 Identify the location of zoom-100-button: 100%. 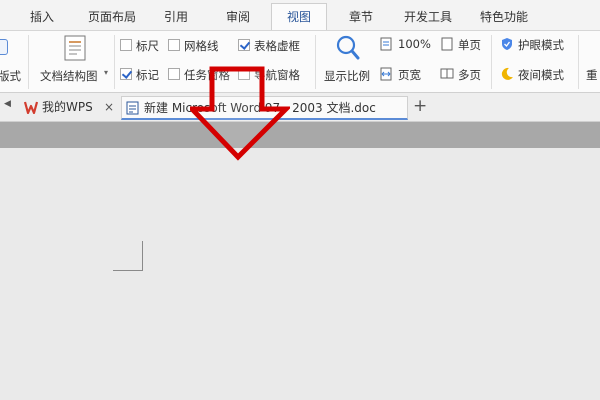
(414, 44).